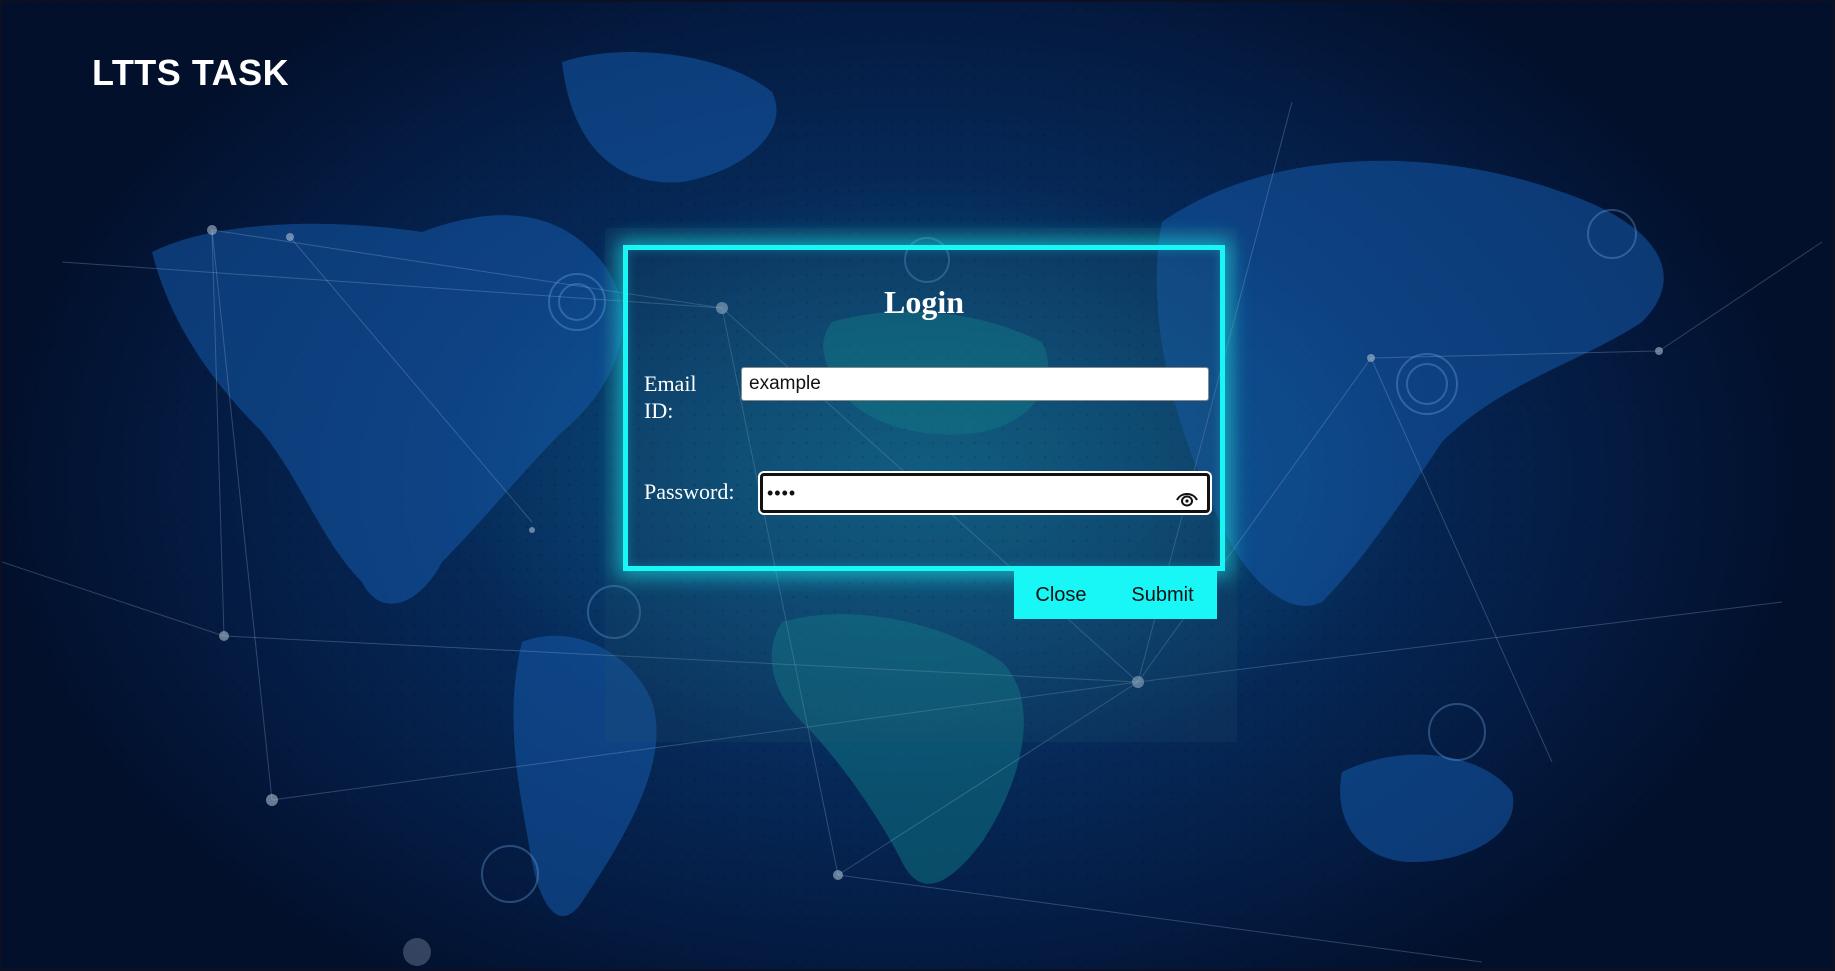 This screenshot has width=1835, height=971. What do you see at coordinates (782, 493) in the screenshot?
I see `password-masked-value: ••••` at bounding box center [782, 493].